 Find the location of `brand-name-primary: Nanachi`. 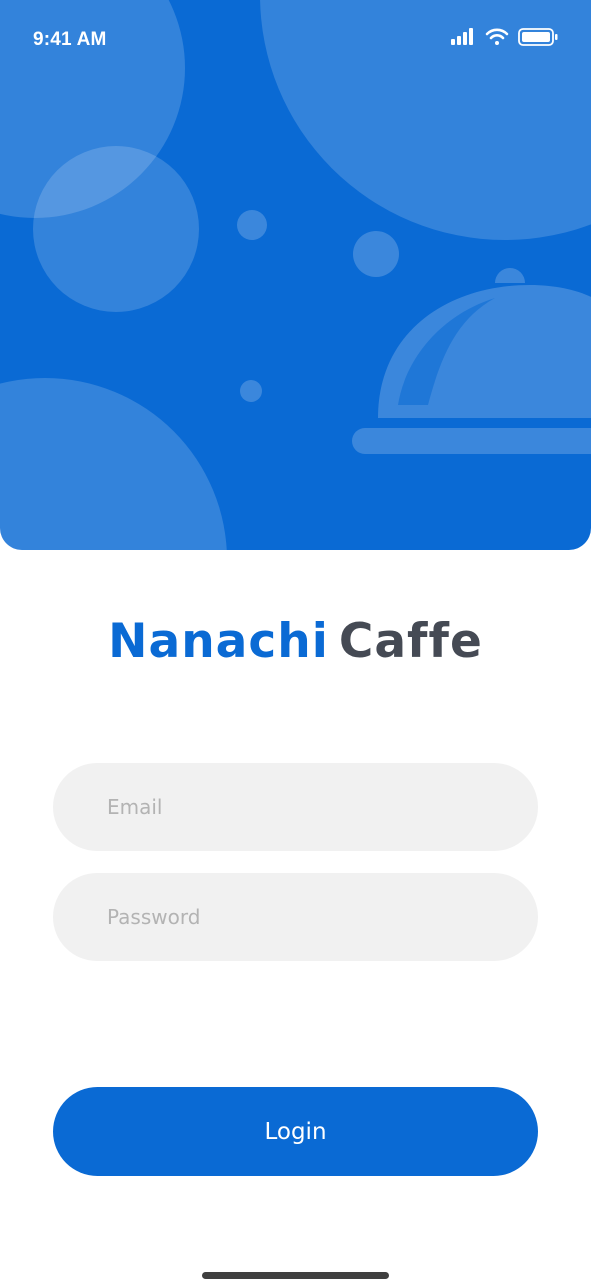

brand-name-primary: Nanachi is located at coordinates (218, 641).